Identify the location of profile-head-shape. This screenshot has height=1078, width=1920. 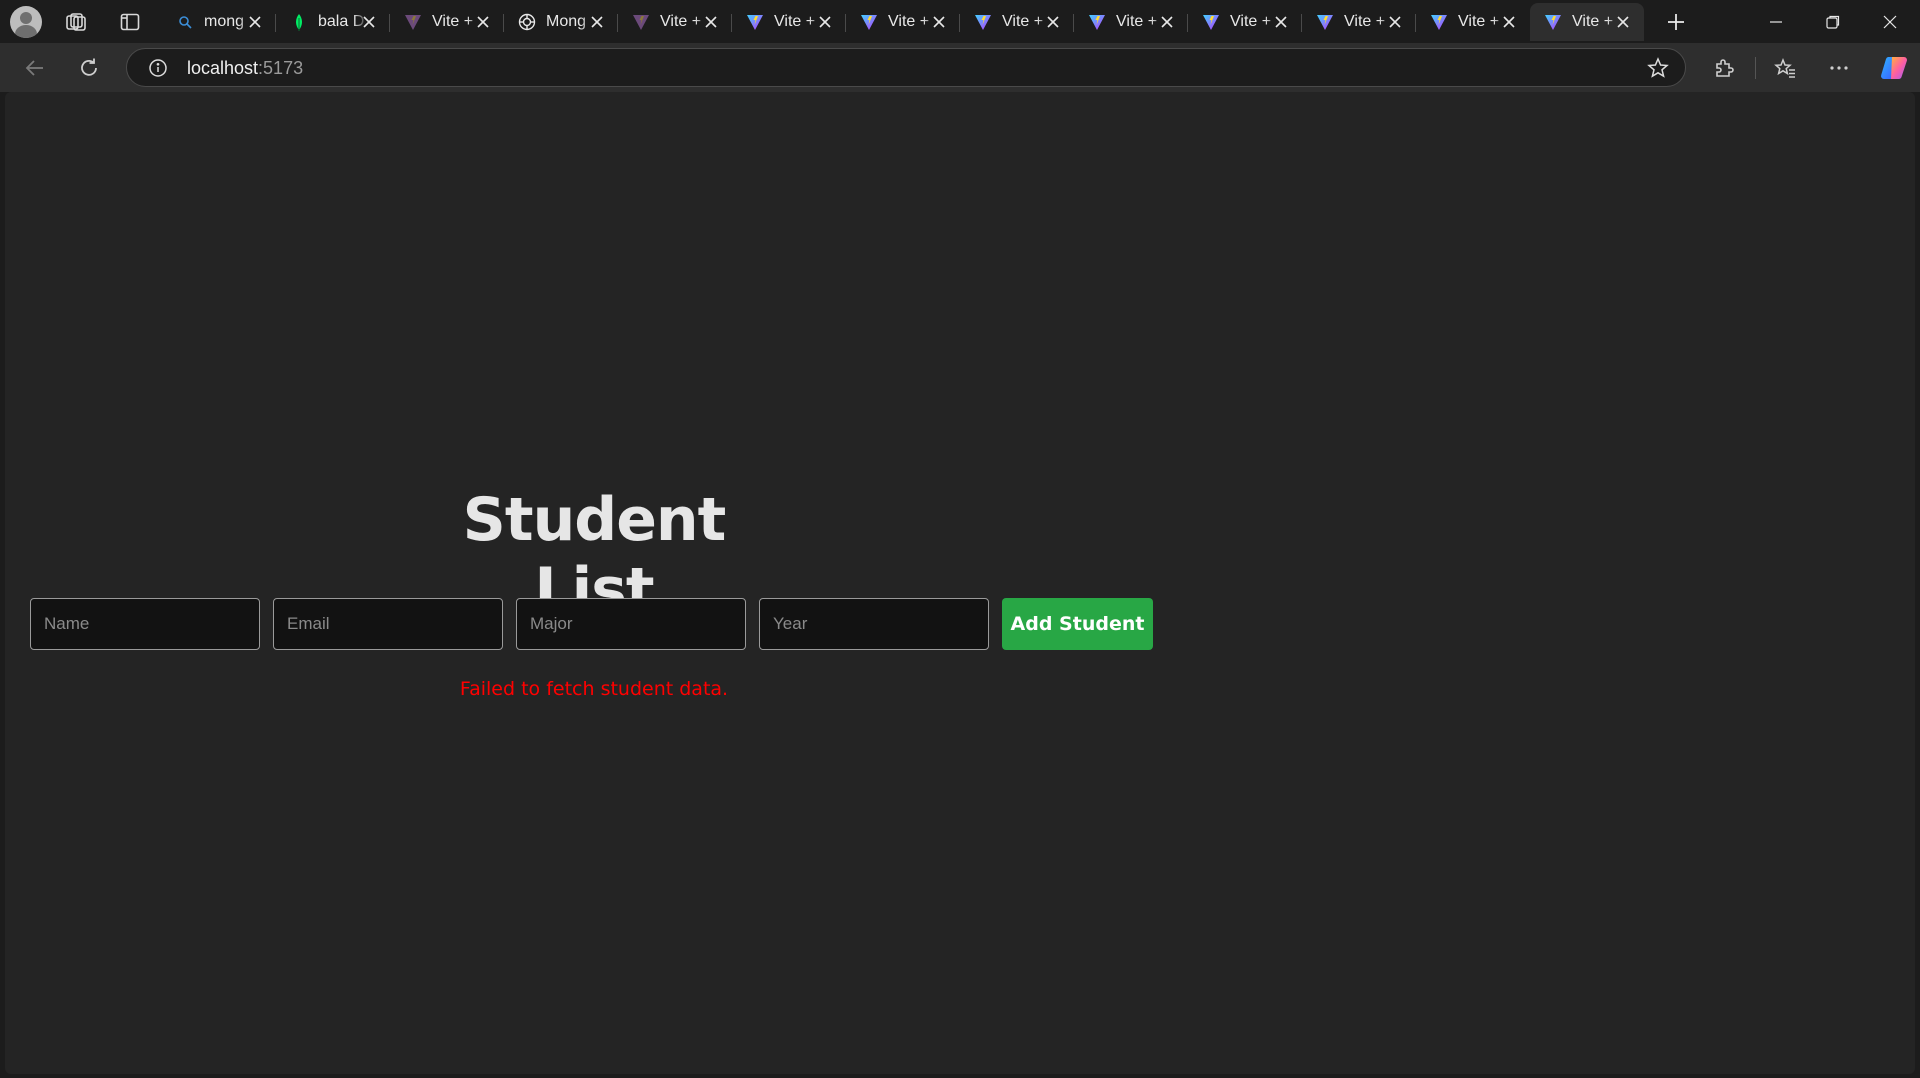
(26, 18).